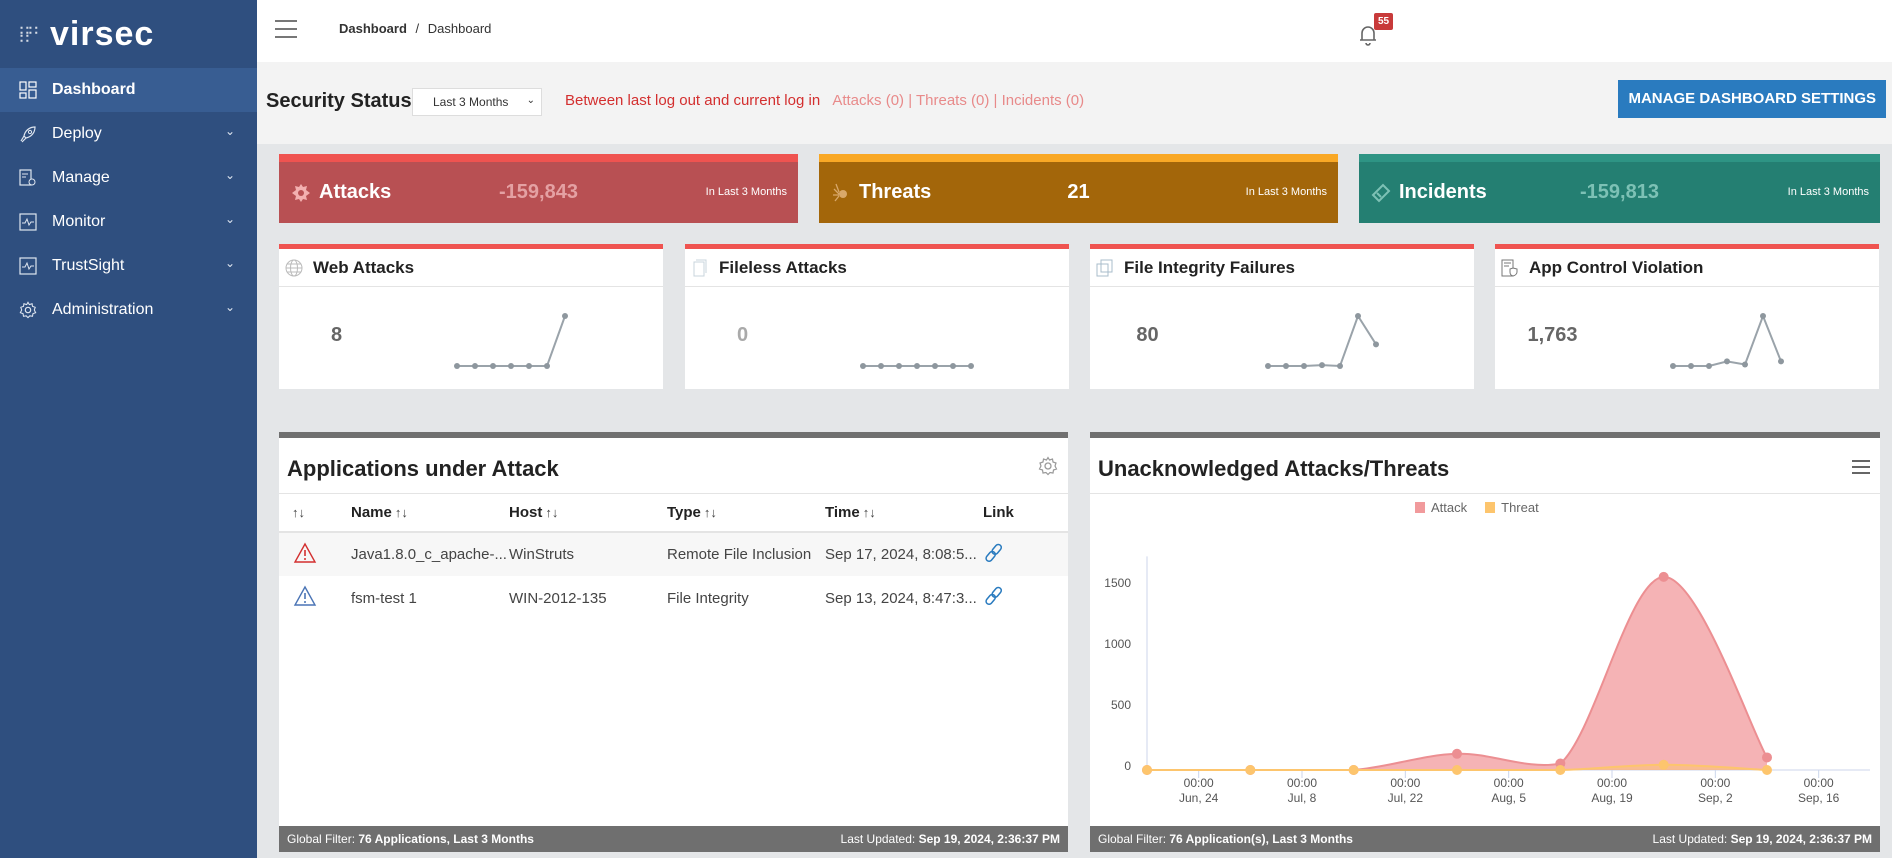  Describe the element at coordinates (1457, 753) in the screenshot. I see `data-point-attack` at that location.